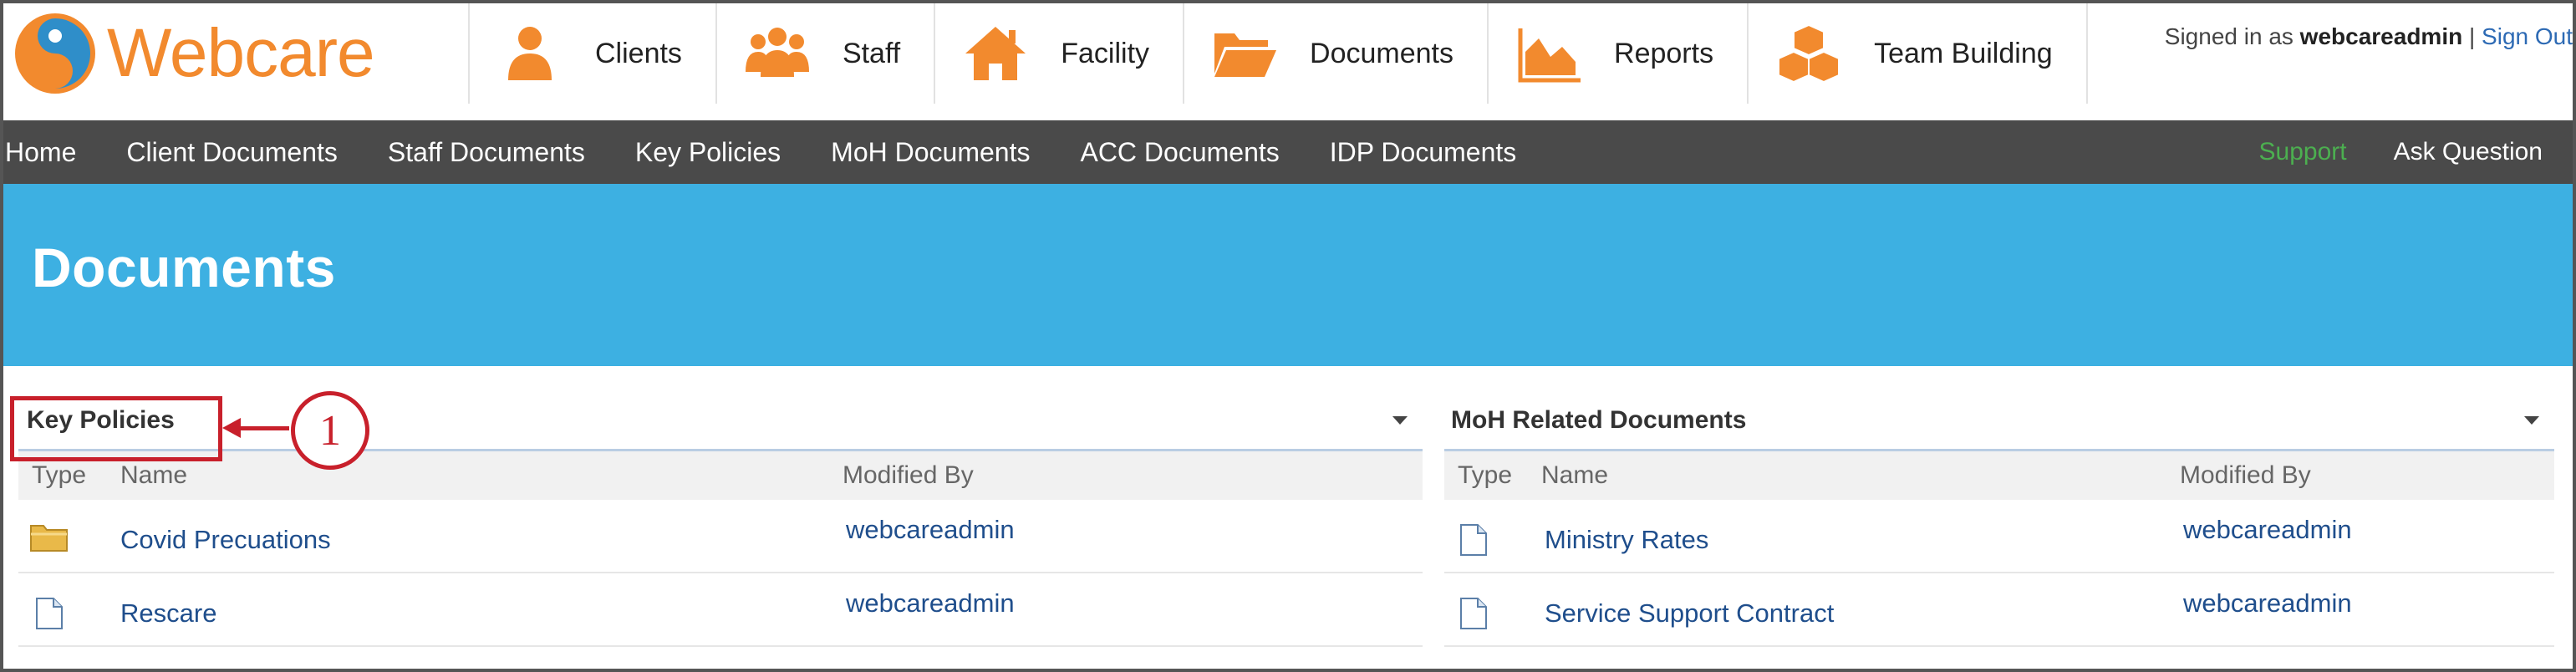 The image size is (2576, 672). I want to click on subnav-acc-documents: ACC Documents, so click(1179, 152).